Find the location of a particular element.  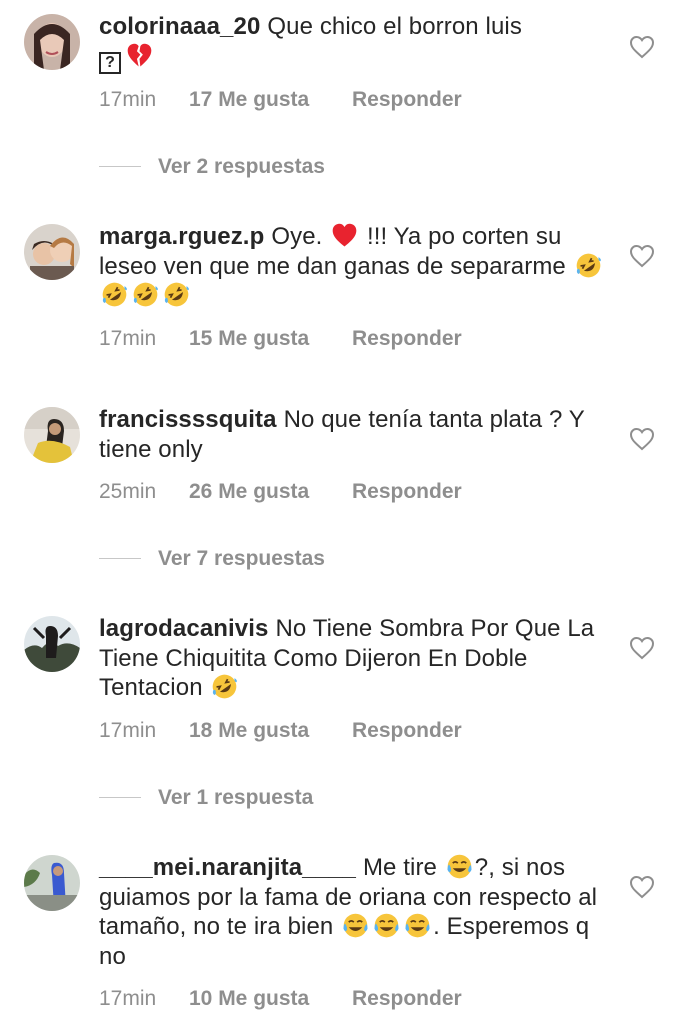

unknown-glyph: ? is located at coordinates (110, 62).